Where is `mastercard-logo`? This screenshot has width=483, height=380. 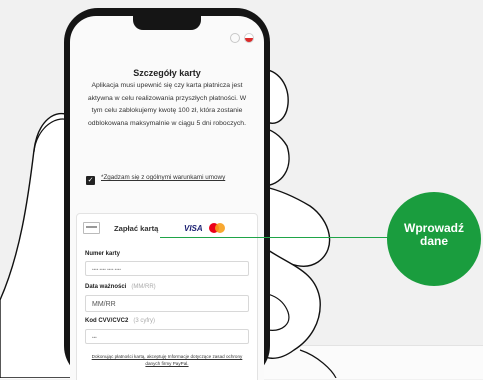 mastercard-logo is located at coordinates (216, 228).